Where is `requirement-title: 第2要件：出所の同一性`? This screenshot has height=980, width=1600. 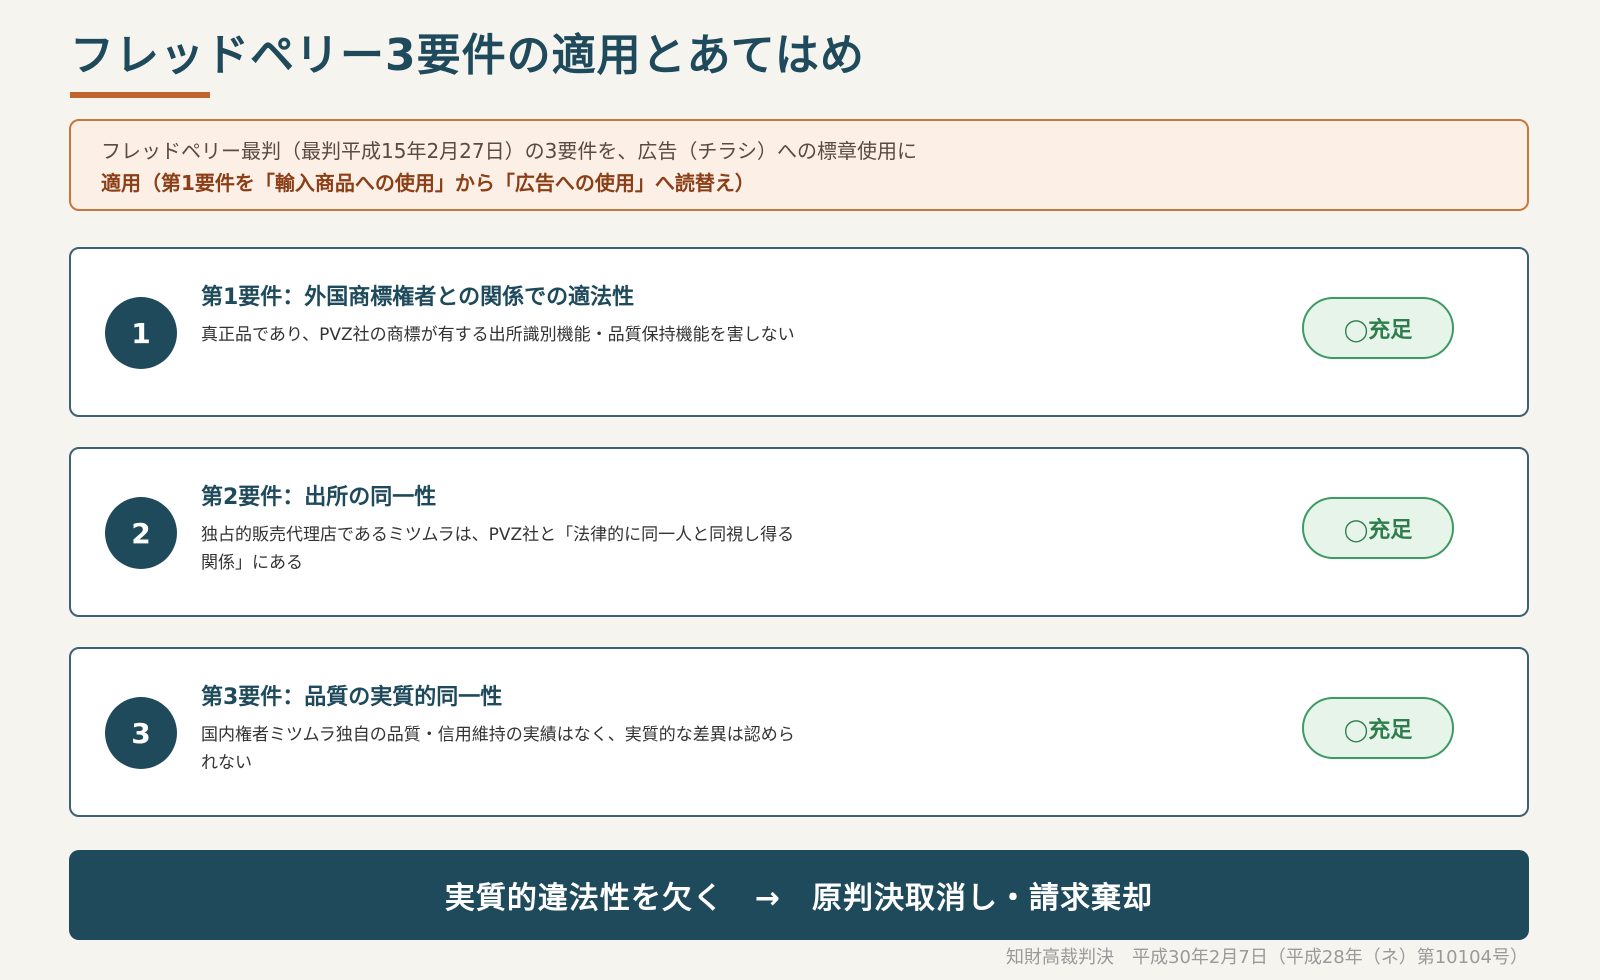 requirement-title: 第2要件：出所の同一性 is located at coordinates (319, 497).